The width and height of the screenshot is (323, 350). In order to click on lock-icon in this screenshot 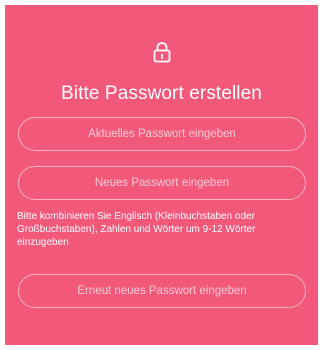, I will do `click(162, 52)`.